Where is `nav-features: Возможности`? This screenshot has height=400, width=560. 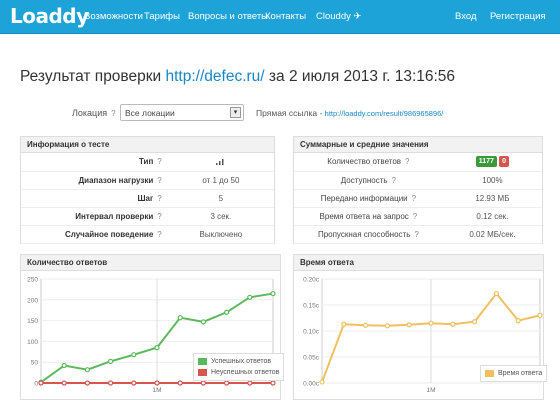 nav-features: Возможности is located at coordinates (113, 16).